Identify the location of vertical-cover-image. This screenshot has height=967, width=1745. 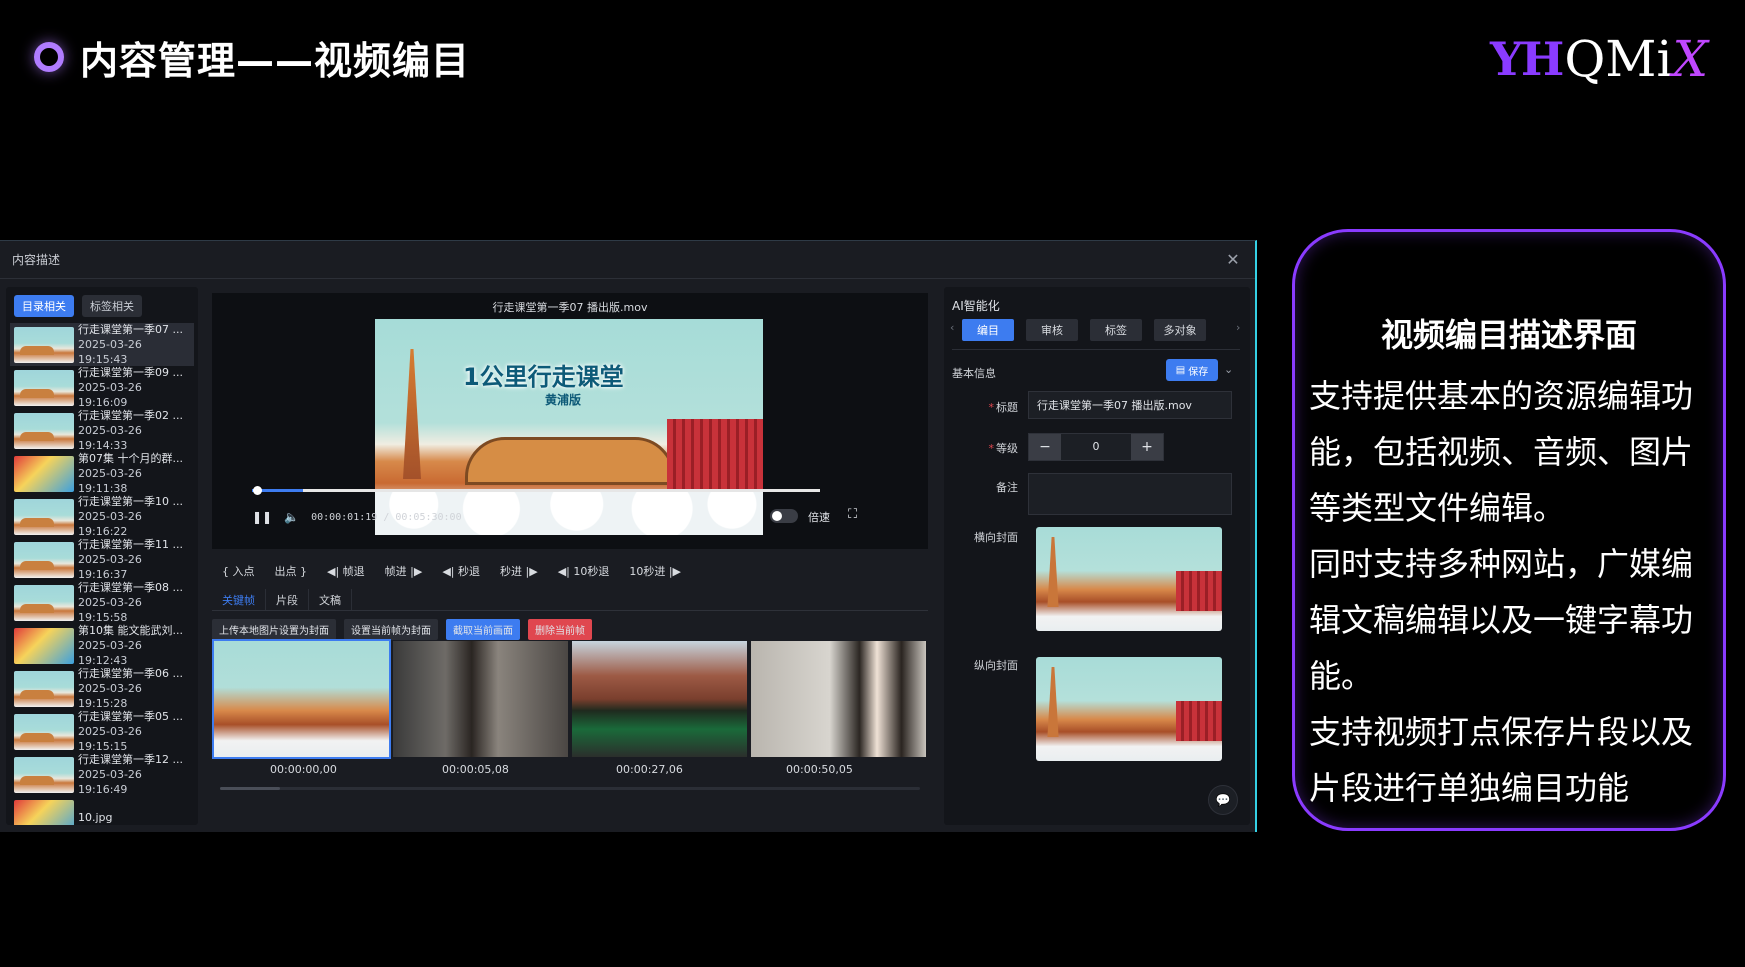
(1129, 709).